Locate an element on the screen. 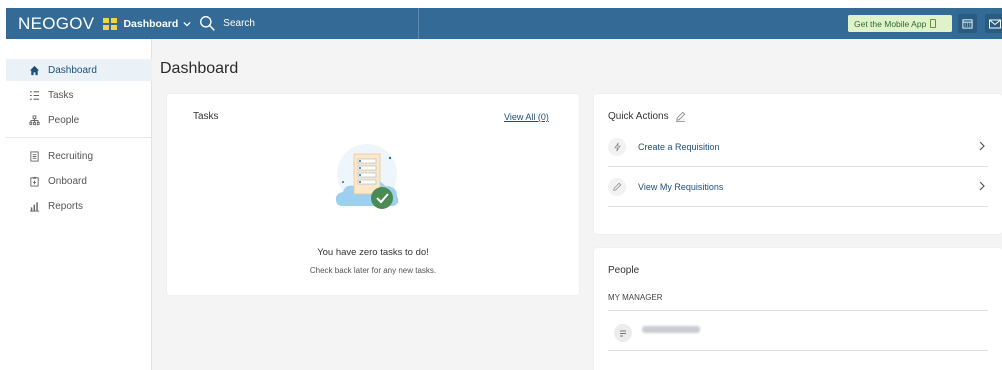 Image resolution: width=1002 pixels, height=370 pixels. calendar-button is located at coordinates (967, 23).